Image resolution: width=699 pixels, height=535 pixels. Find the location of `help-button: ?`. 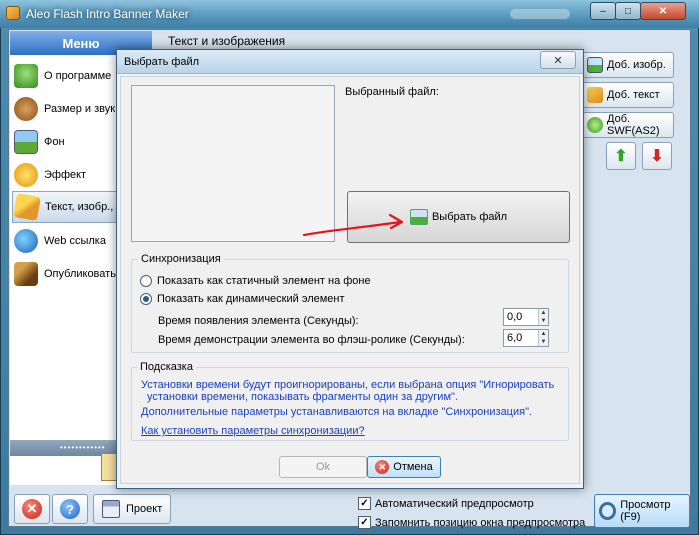

help-button: ? is located at coordinates (70, 509).